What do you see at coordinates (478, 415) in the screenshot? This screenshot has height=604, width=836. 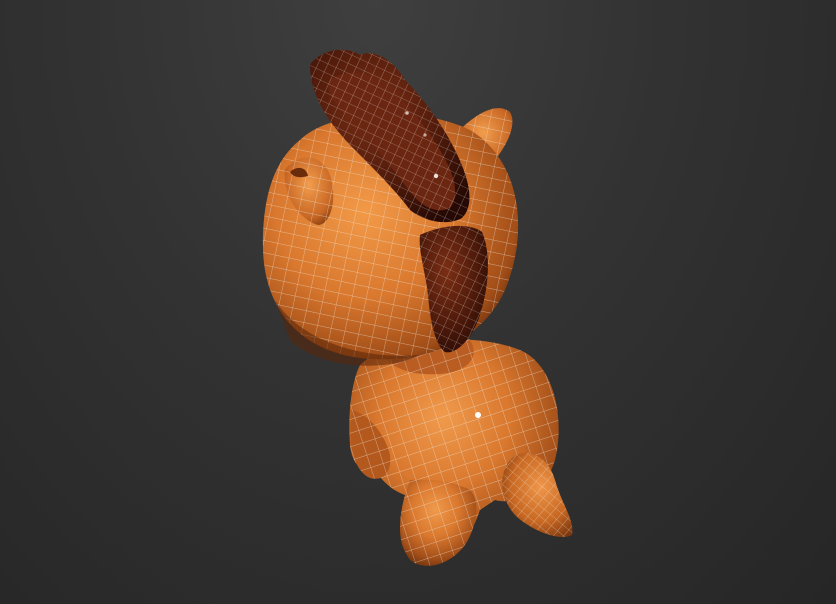 I see `torso-specular-highlight` at bounding box center [478, 415].